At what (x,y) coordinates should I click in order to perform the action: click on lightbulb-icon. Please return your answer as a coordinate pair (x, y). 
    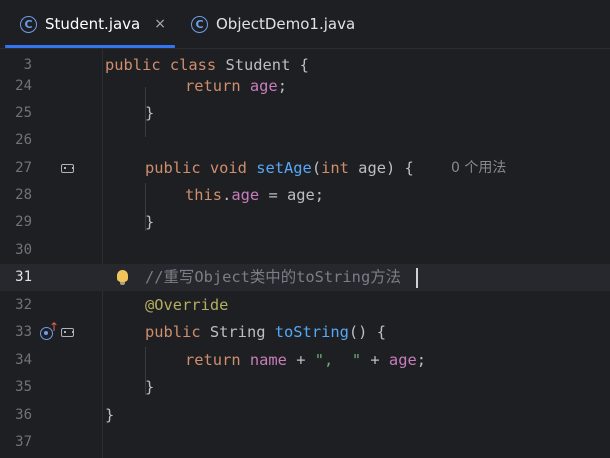
    Looking at the image, I should click on (122, 277).